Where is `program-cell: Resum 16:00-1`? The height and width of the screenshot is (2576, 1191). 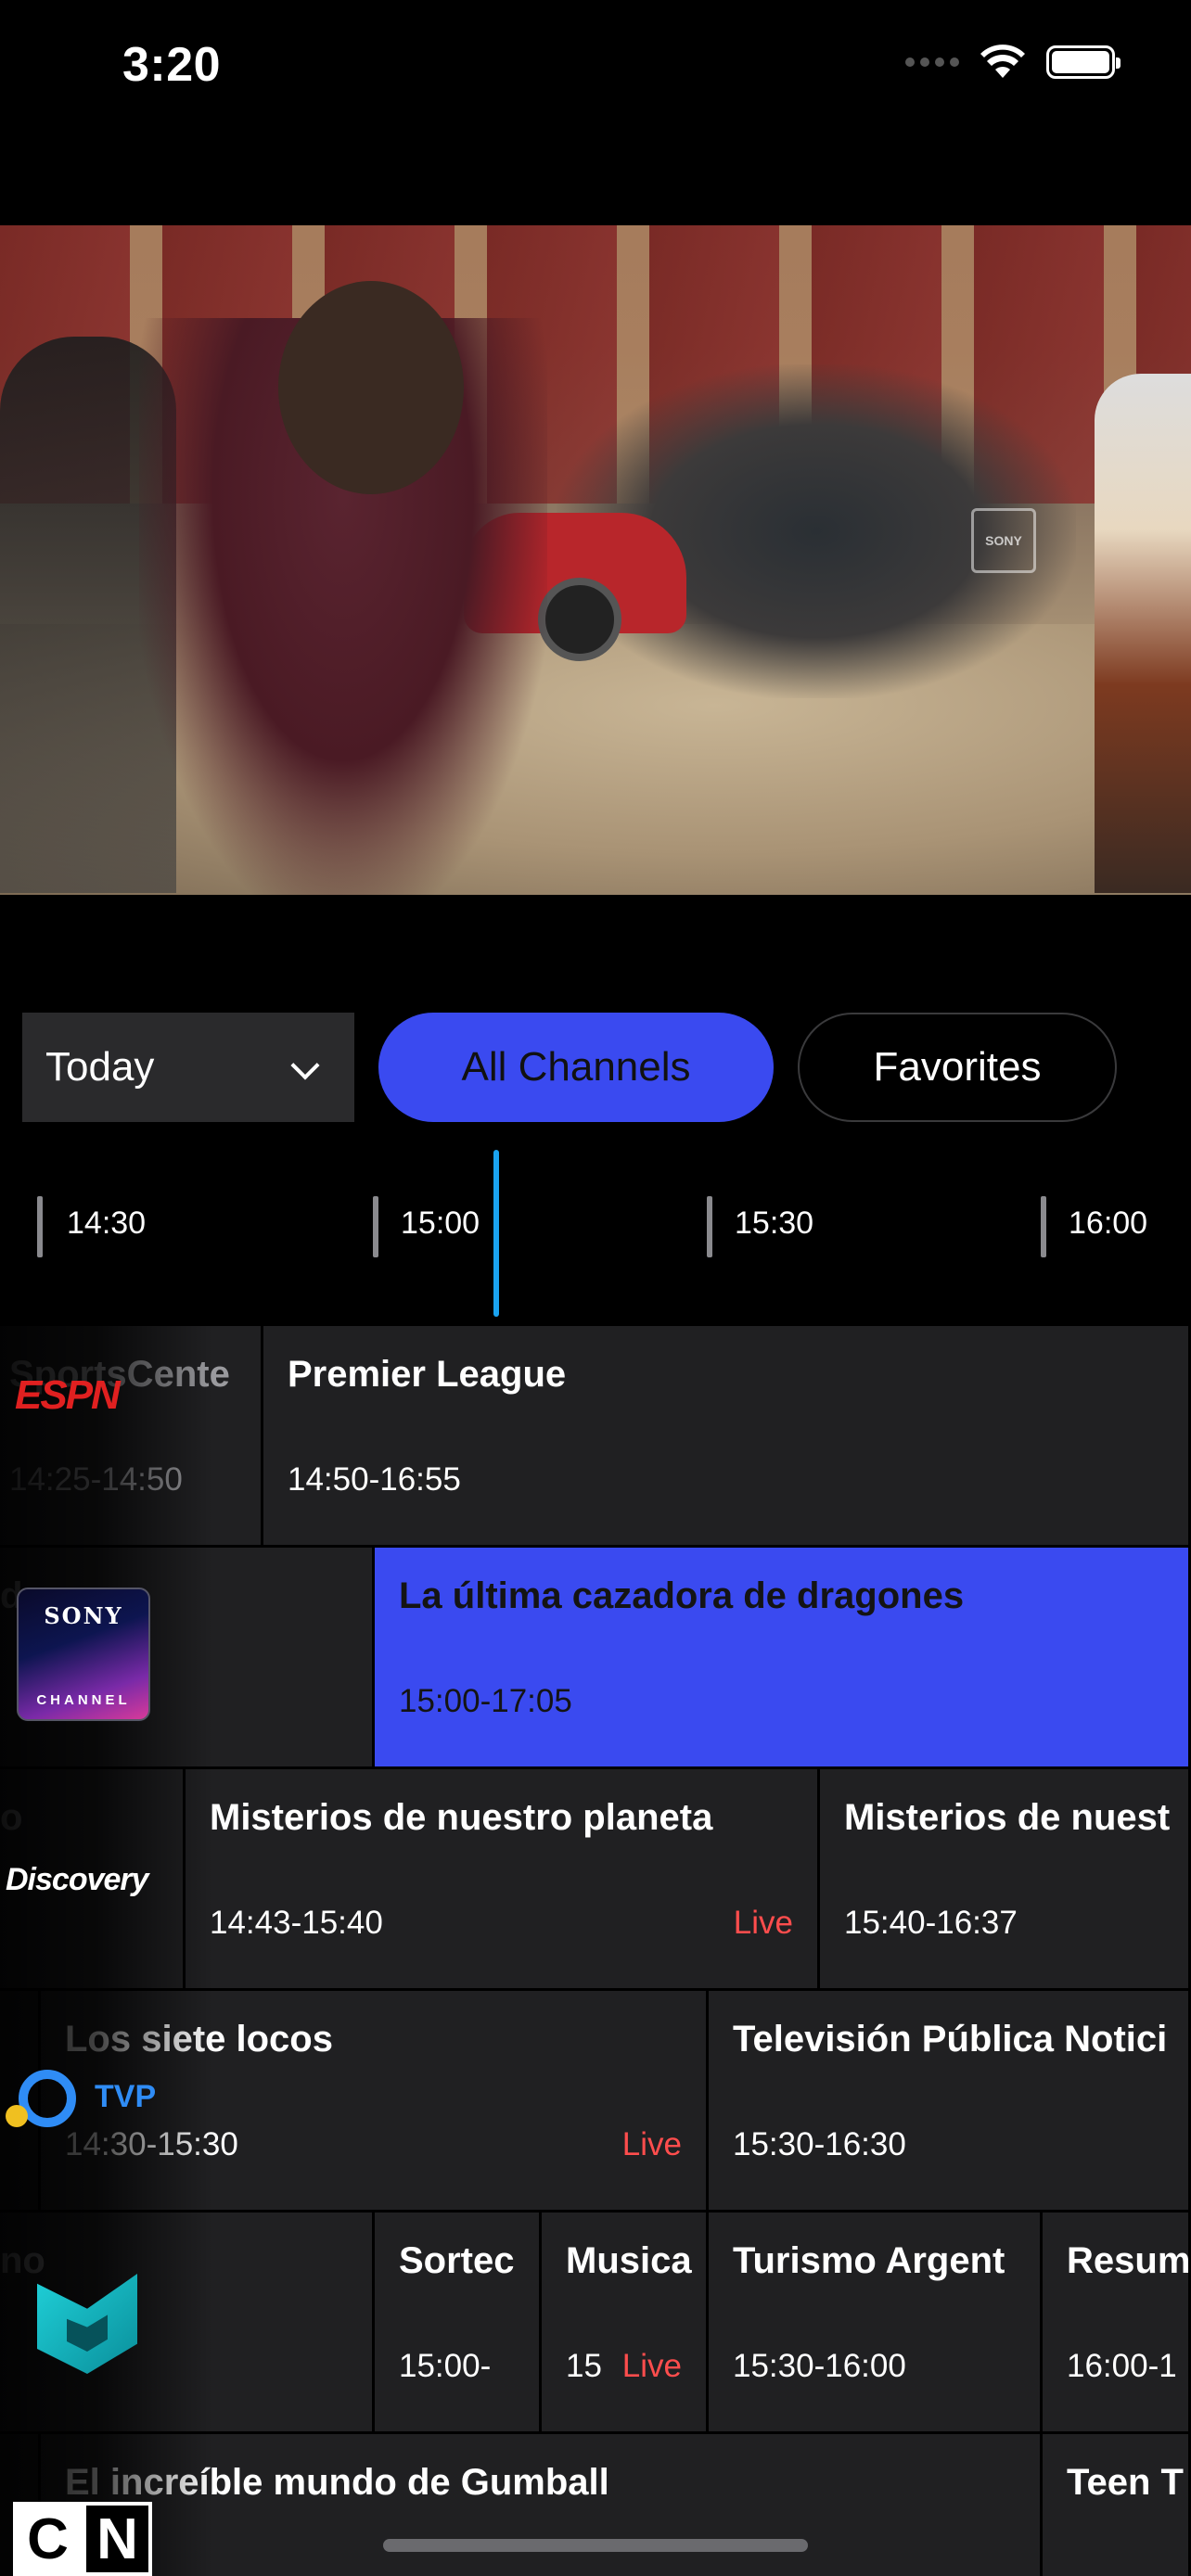 program-cell: Resum 16:00-1 is located at coordinates (1117, 2322).